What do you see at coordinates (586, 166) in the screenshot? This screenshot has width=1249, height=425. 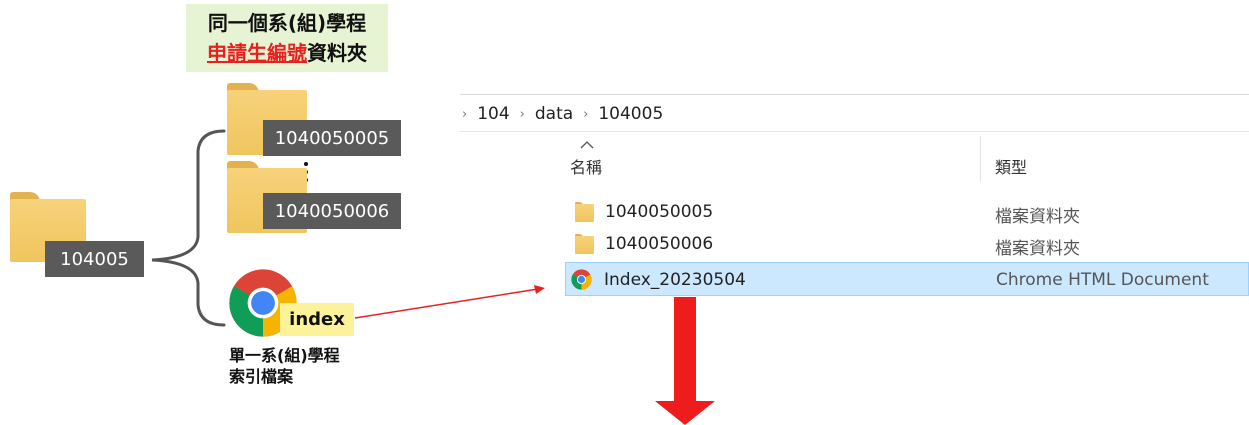 I see `column-header-name: 名稱` at bounding box center [586, 166].